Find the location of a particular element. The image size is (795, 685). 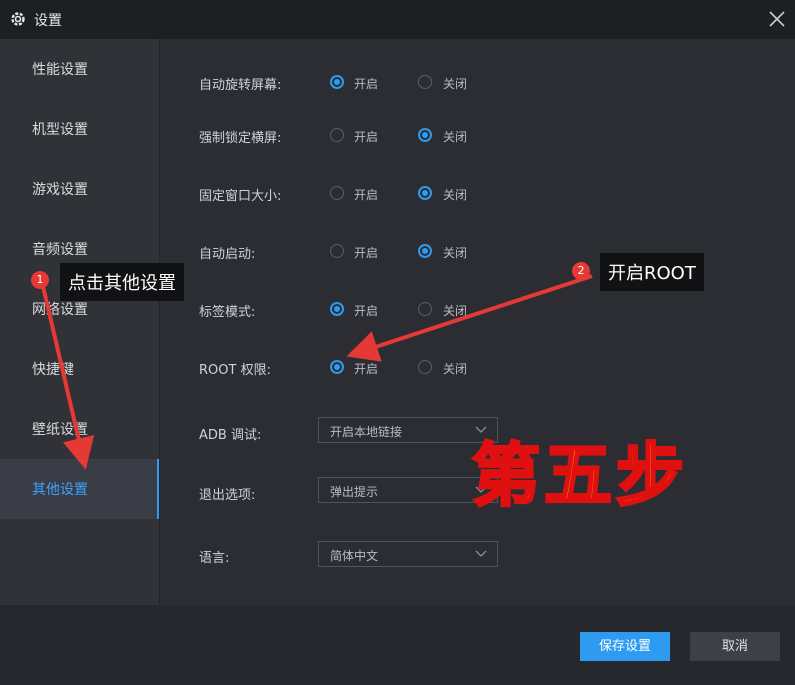

radio-auto-rotate-on is located at coordinates (337, 82).